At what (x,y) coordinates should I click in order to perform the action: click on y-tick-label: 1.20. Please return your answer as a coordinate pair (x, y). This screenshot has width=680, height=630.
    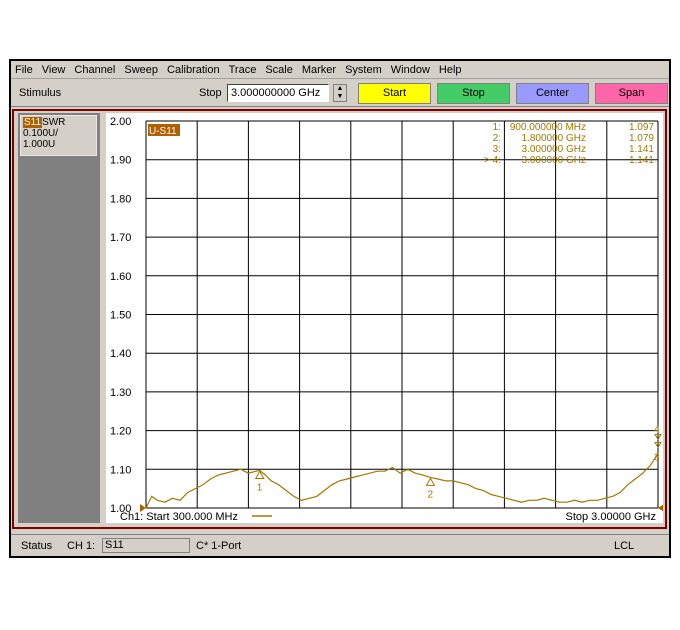
    Looking at the image, I should click on (120, 432).